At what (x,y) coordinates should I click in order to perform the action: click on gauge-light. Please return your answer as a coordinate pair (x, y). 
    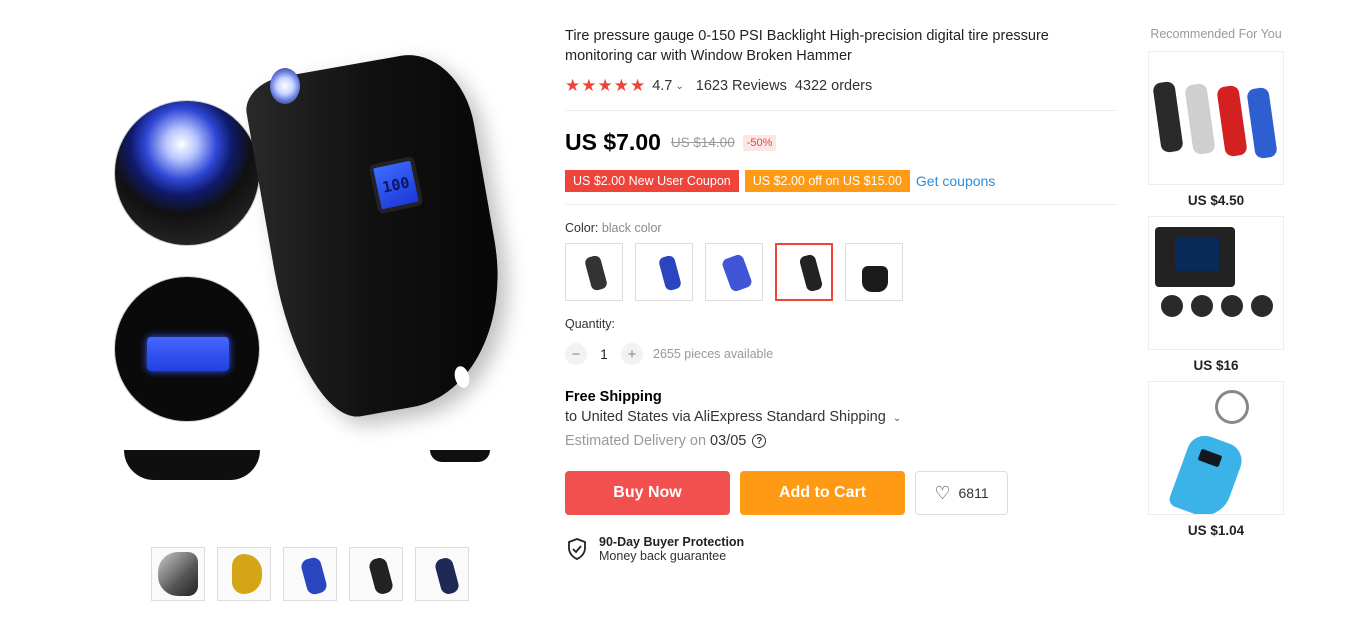
    Looking at the image, I should click on (285, 86).